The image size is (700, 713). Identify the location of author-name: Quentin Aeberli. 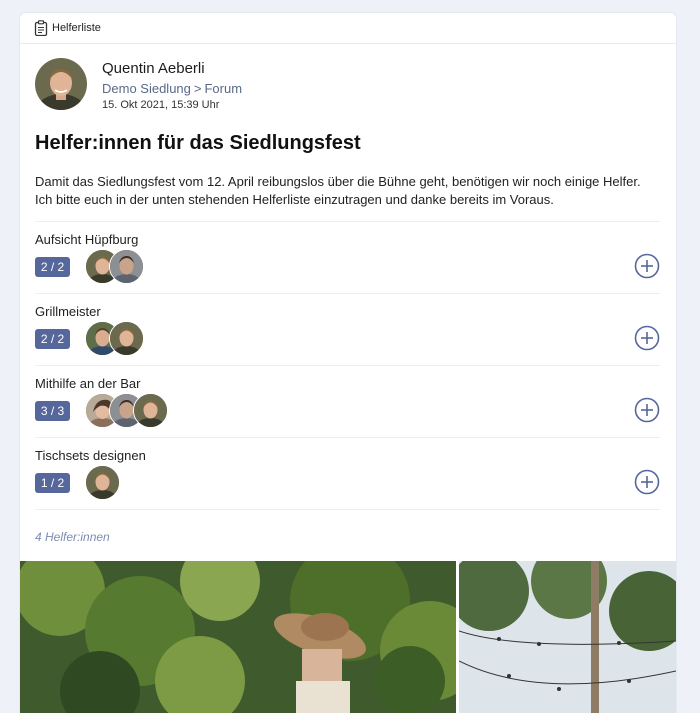
(172, 68).